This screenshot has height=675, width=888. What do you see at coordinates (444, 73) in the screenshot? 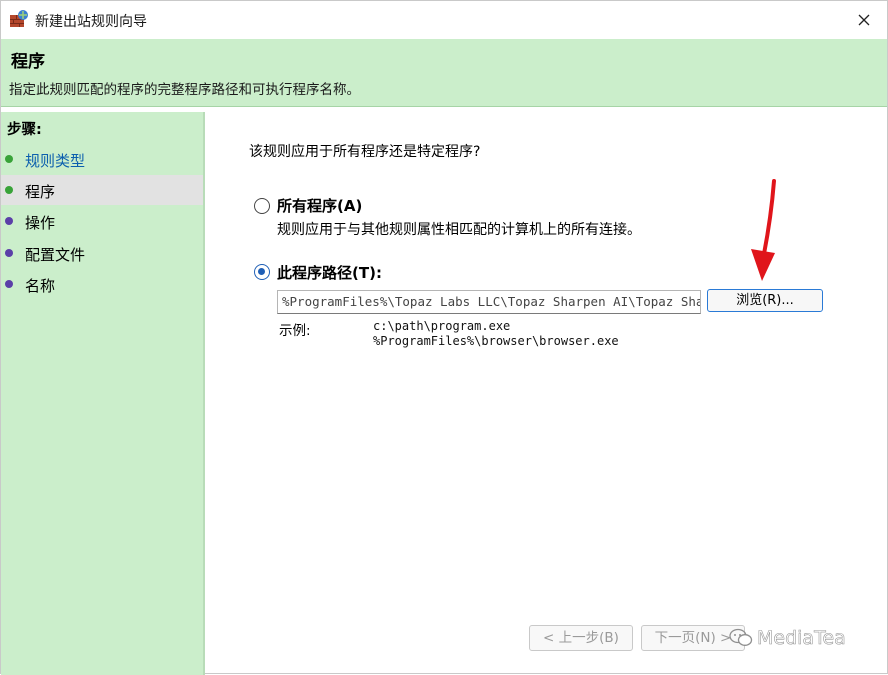
I see `page-header: 程序 指定此规则匹配的程序的完整程序路径和可执行程序名称。` at bounding box center [444, 73].